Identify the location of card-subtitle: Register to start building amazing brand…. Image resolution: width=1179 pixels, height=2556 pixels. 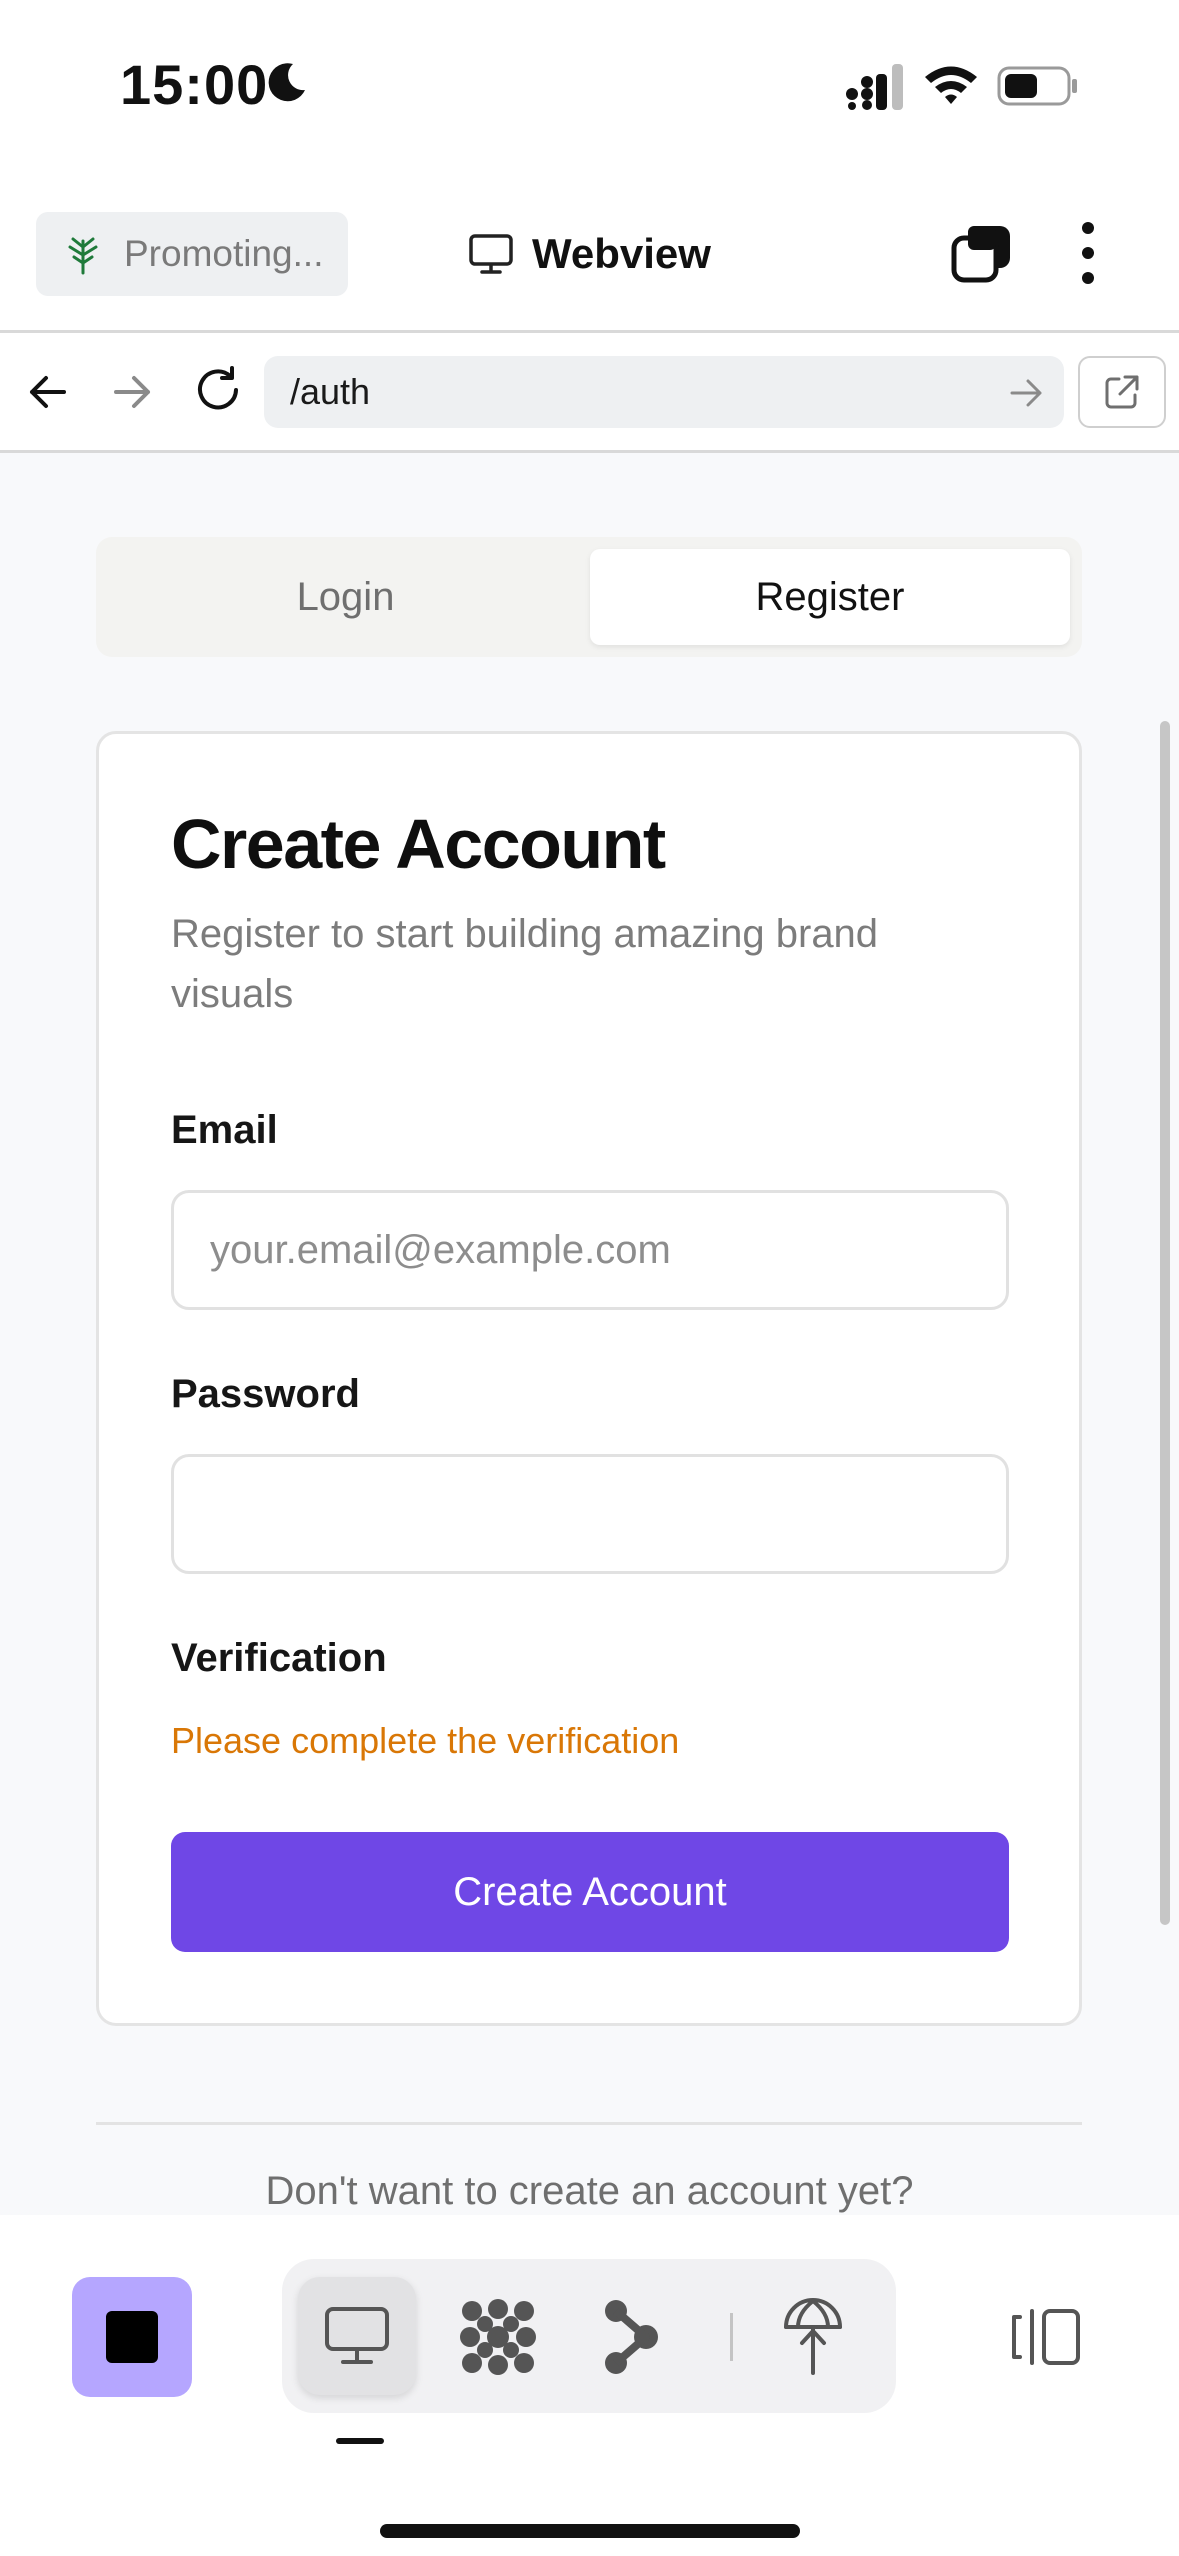
(525, 964).